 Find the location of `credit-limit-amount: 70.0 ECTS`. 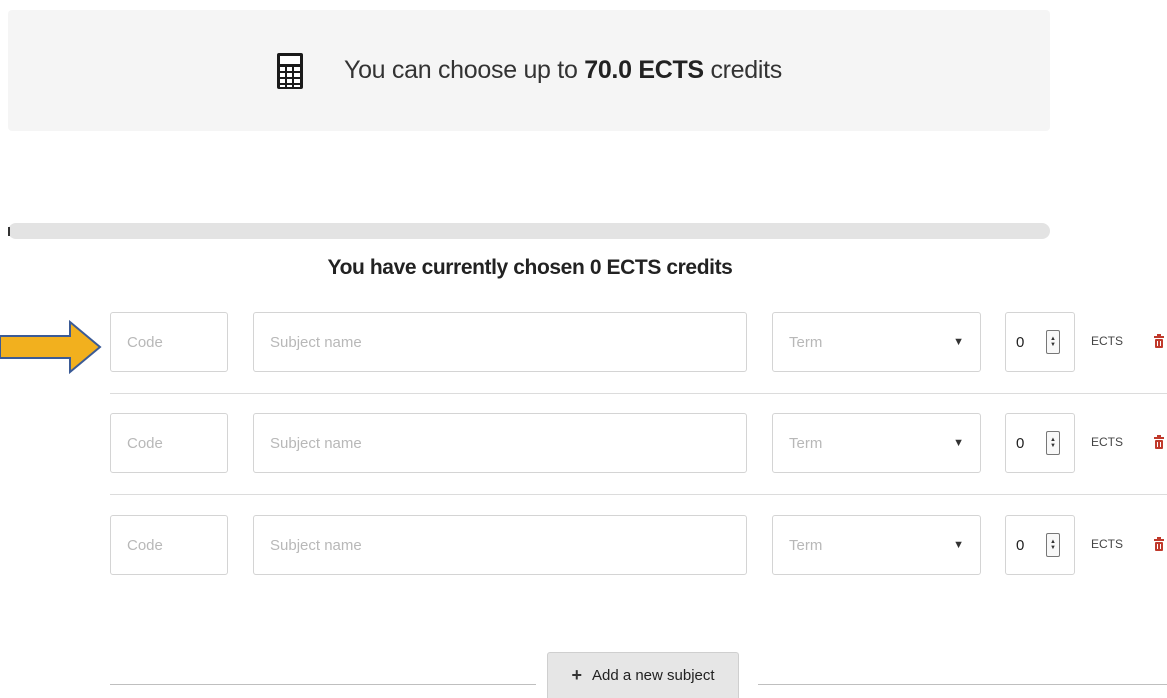

credit-limit-amount: 70.0 ECTS is located at coordinates (644, 70).